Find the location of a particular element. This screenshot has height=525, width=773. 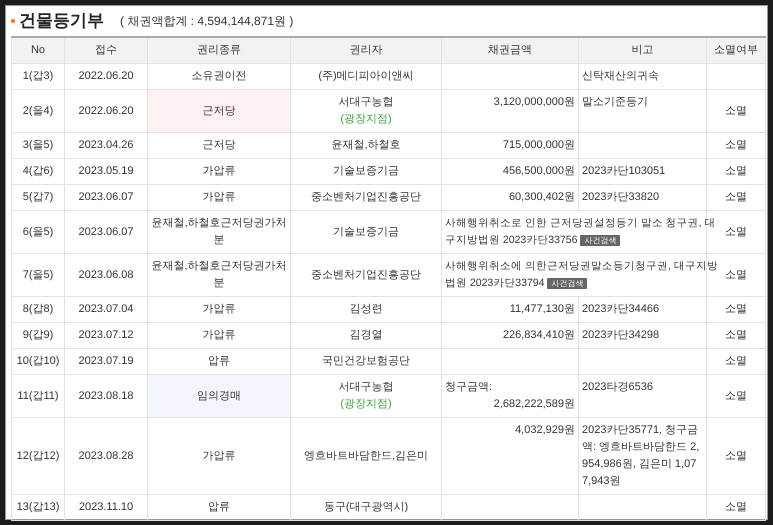

note-text: 사해행위취소로 인한 근저당권설정등기 말소 청구권, 대 is located at coordinates (580, 223).